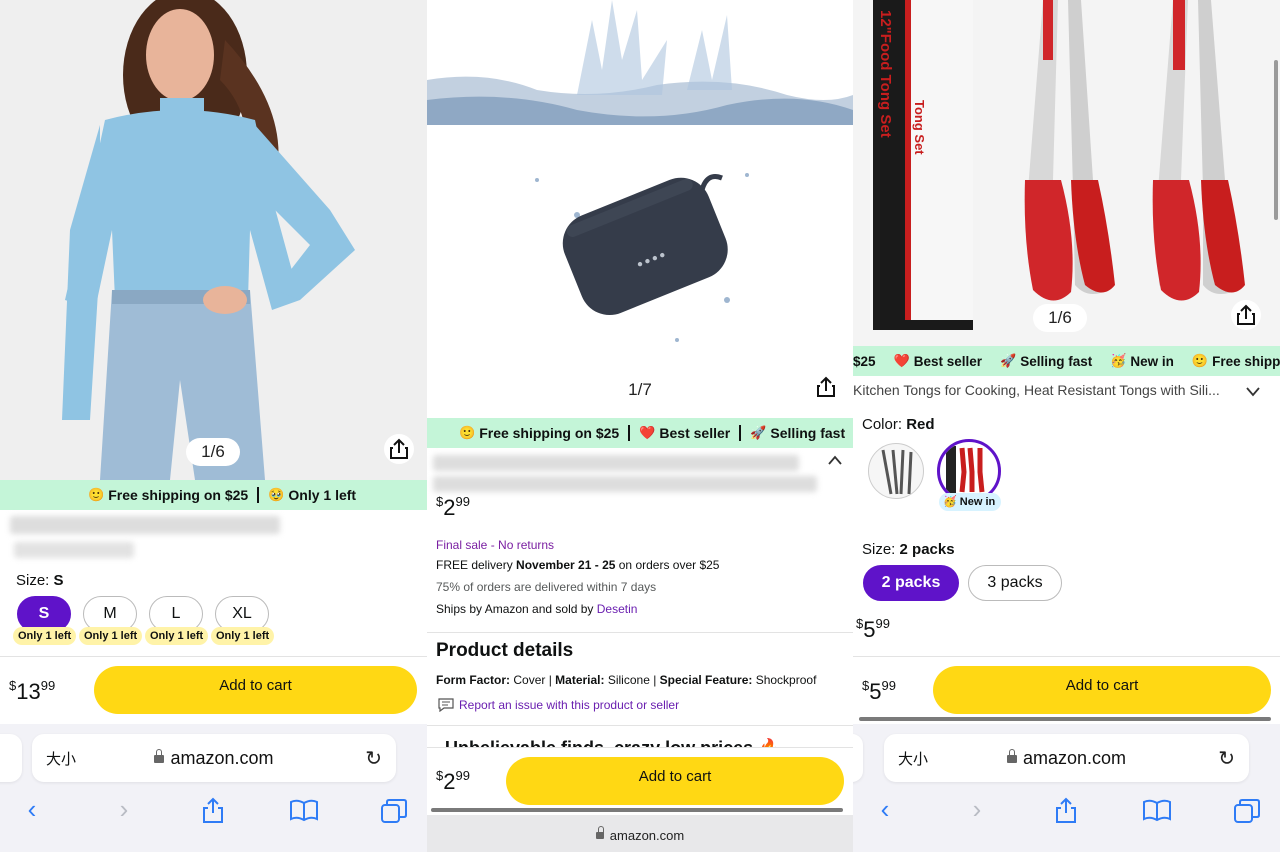 This screenshot has height=852, width=1280. What do you see at coordinates (882, 424) in the screenshot?
I see `color-label-text: Color:` at bounding box center [882, 424].